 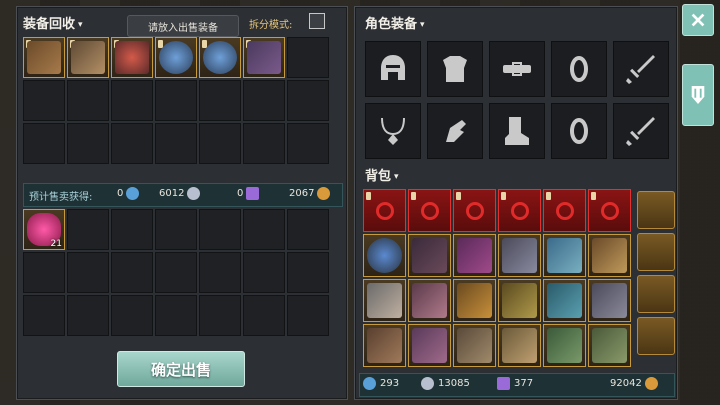 I want to click on estimate-gem: 0, so click(x=248, y=193).